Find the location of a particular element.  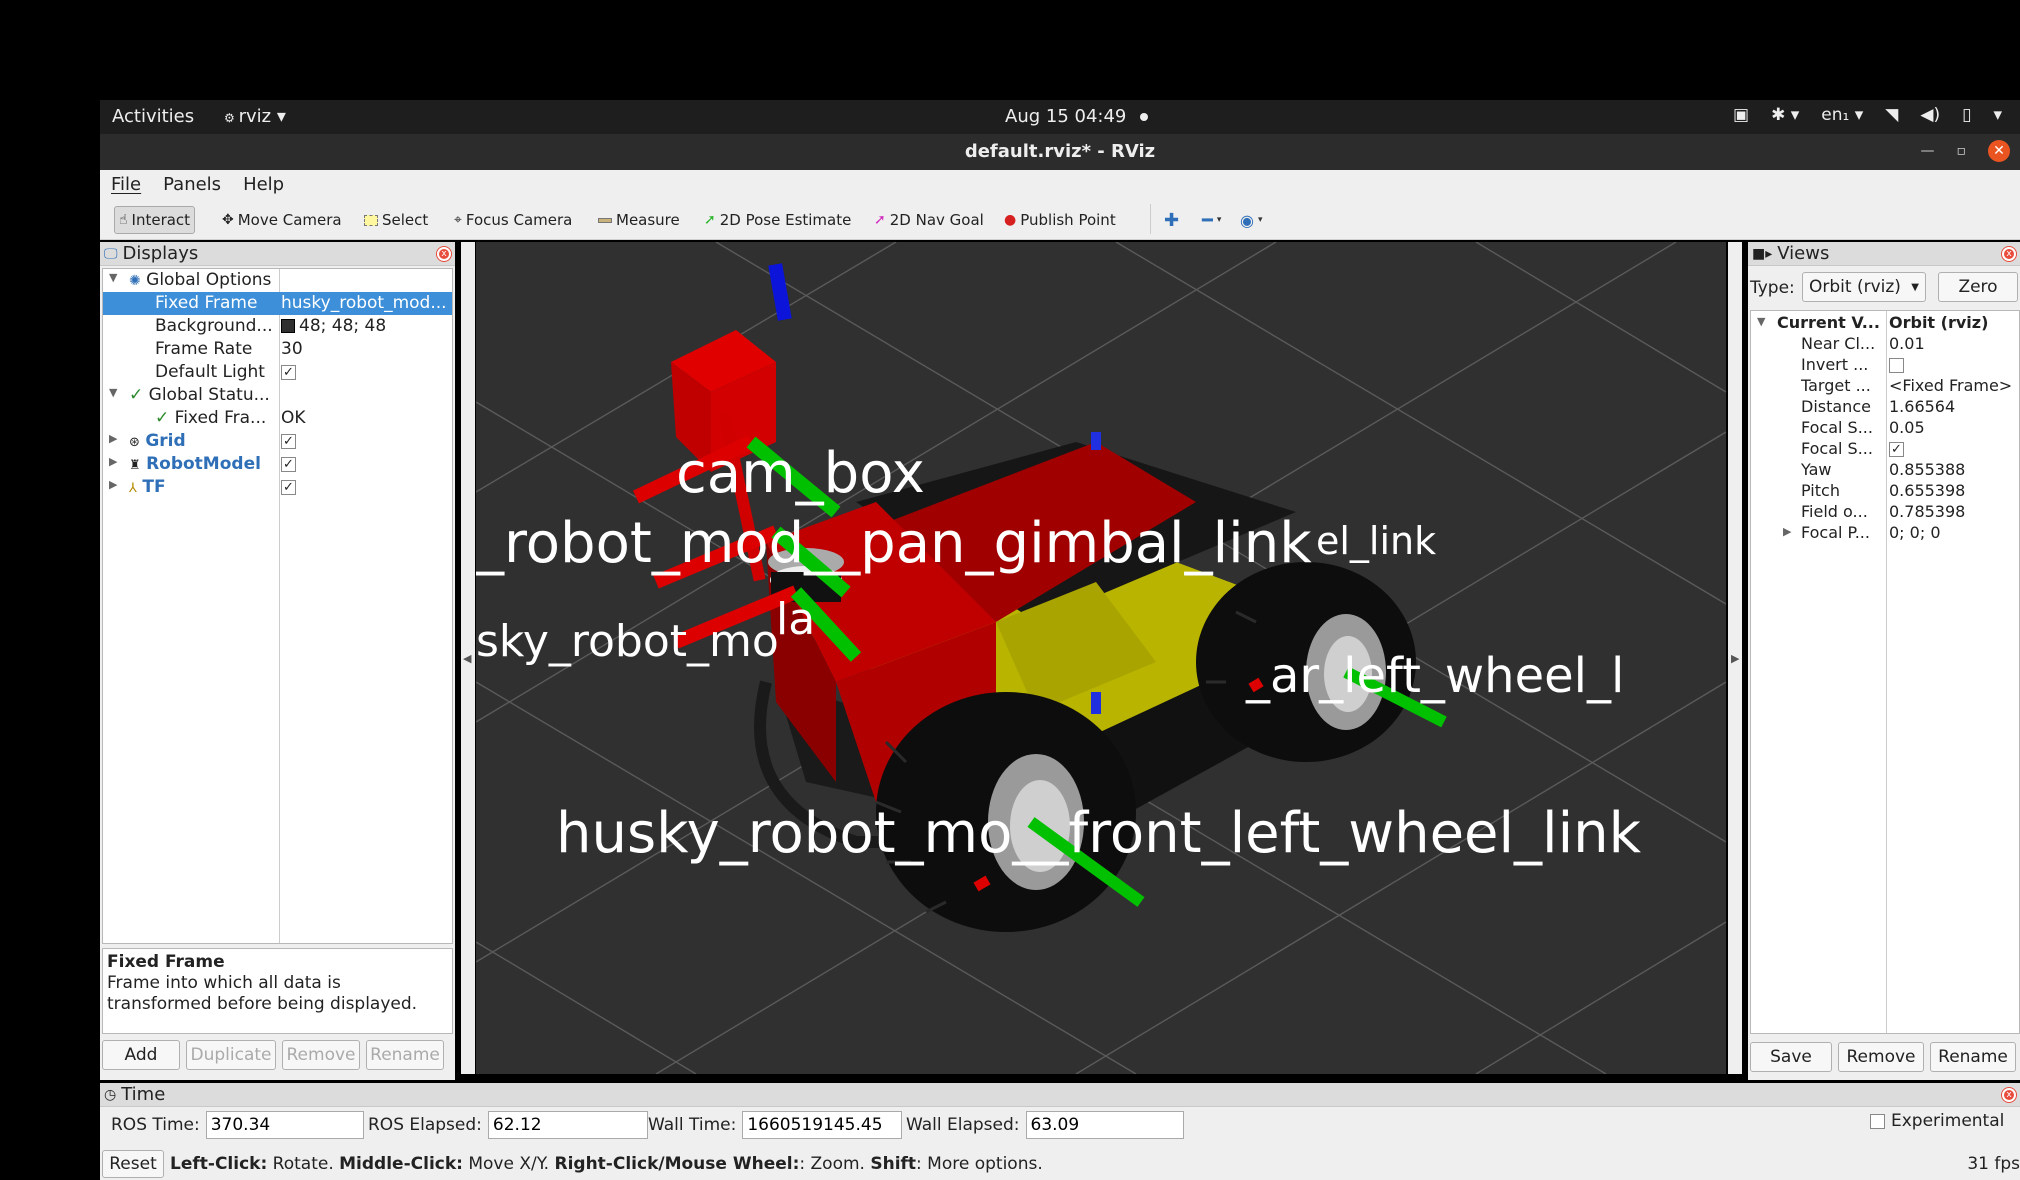

tree-row-frame-rate: Frame Rate 30 is located at coordinates (277, 349).